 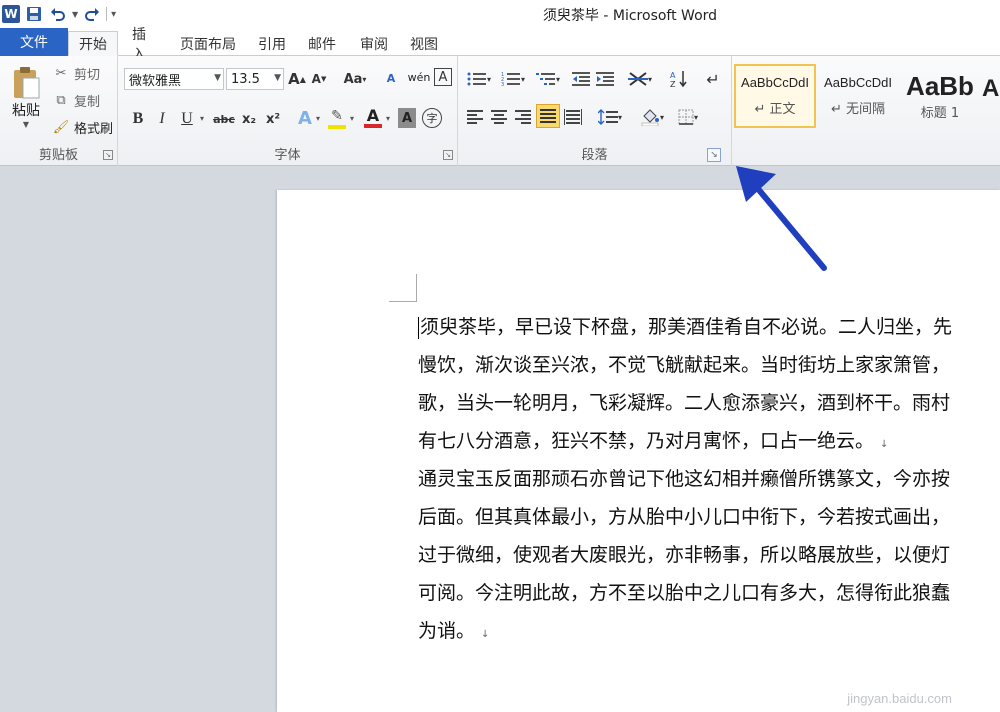 I want to click on paragraph-mark: ↓, so click(x=884, y=444).